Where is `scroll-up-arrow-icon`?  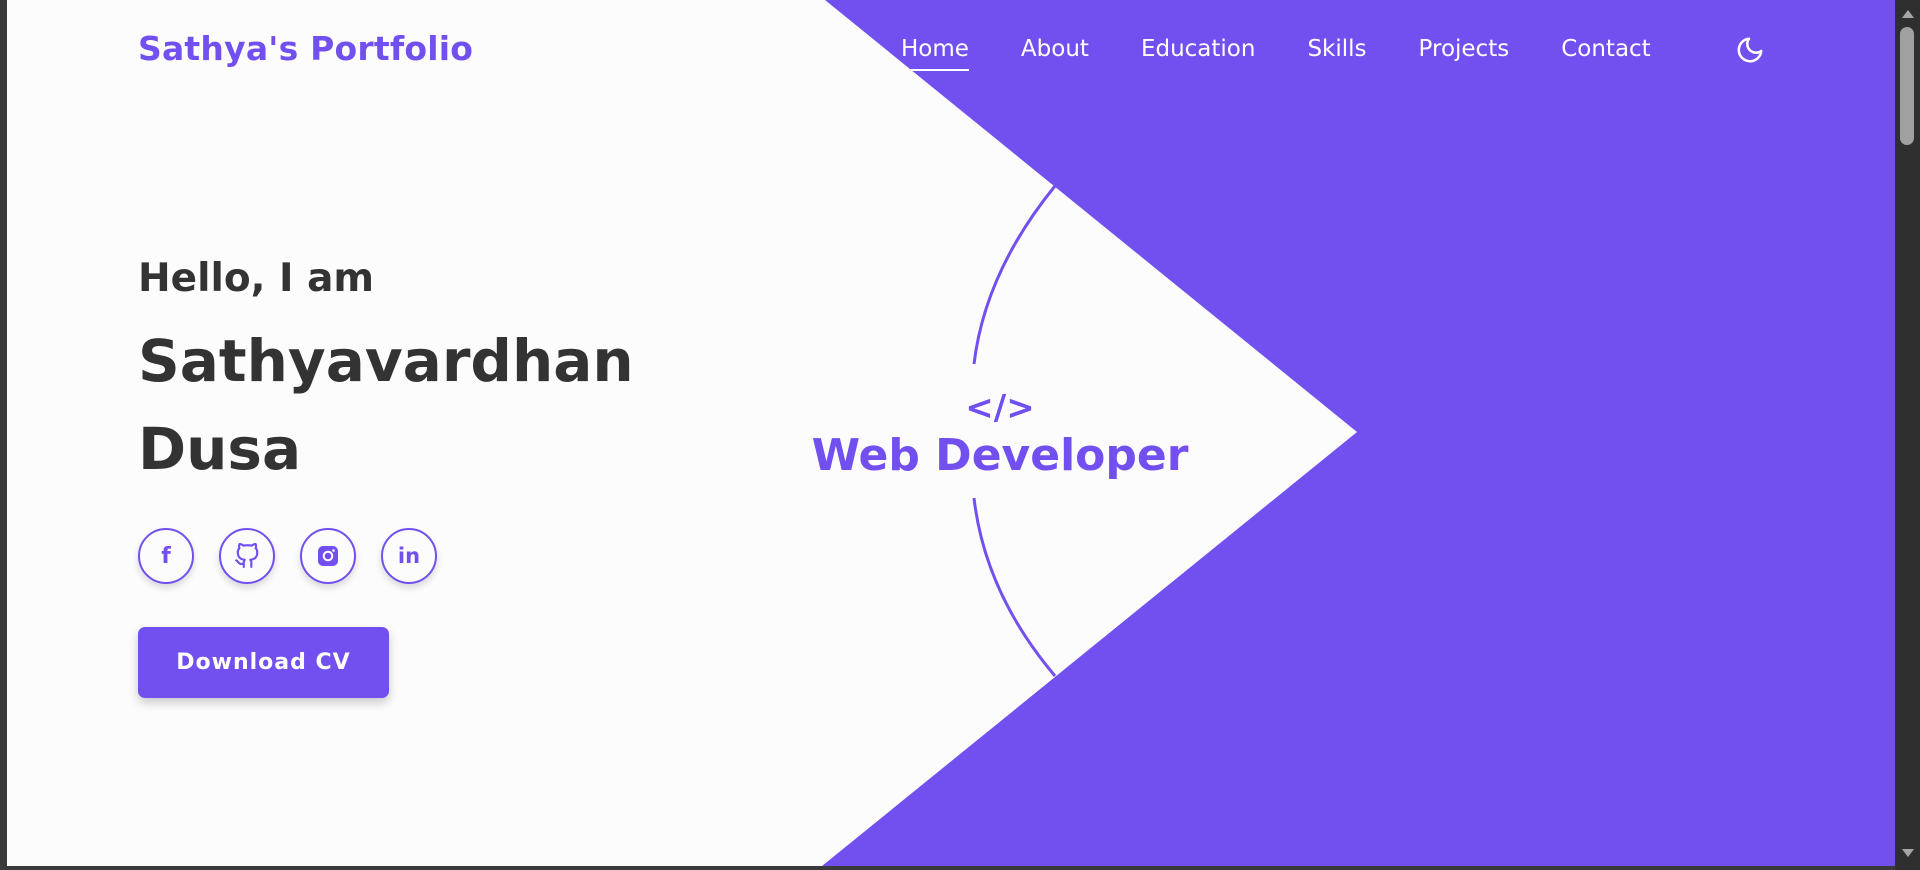
scroll-up-arrow-icon is located at coordinates (1908, 14).